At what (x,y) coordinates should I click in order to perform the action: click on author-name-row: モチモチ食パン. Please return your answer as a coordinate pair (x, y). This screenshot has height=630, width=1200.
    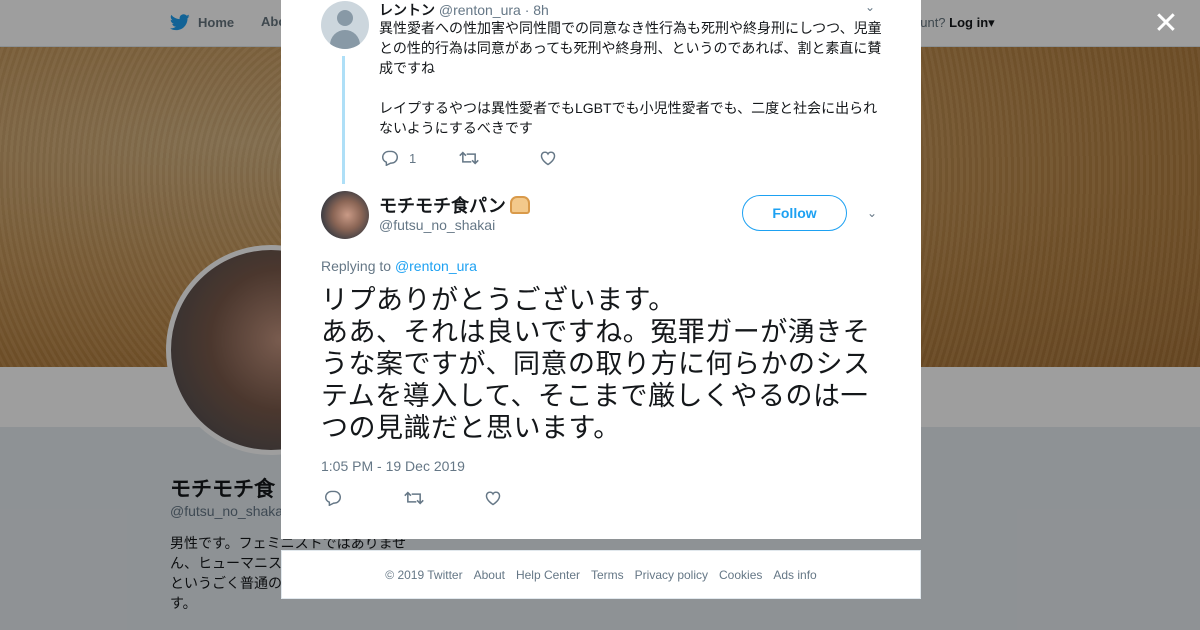
    Looking at the image, I should click on (454, 205).